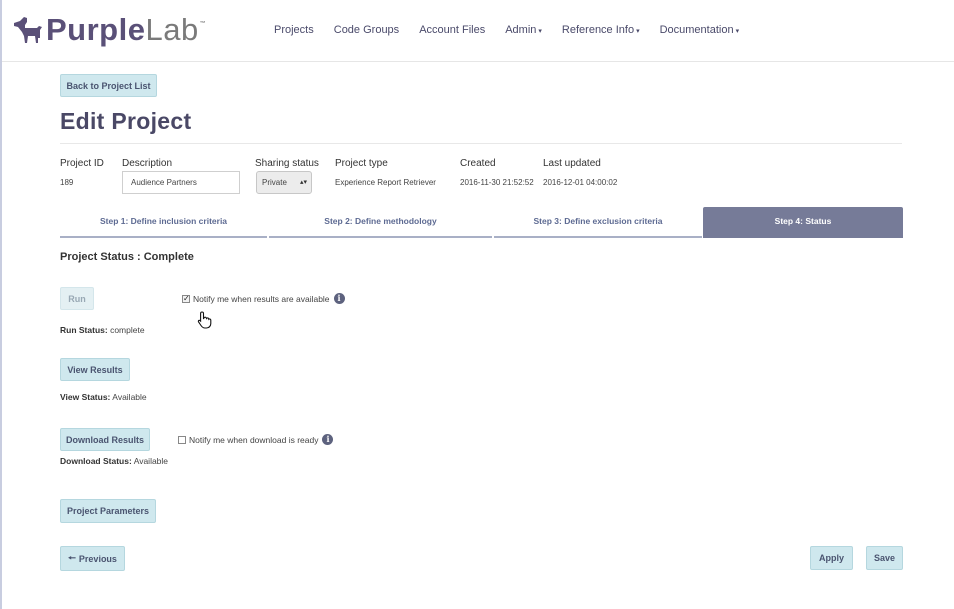 The width and height of the screenshot is (954, 609). Describe the element at coordinates (163, 222) in the screenshot. I see `tab-step-1: Step 1: Define inclusion criteria` at that location.